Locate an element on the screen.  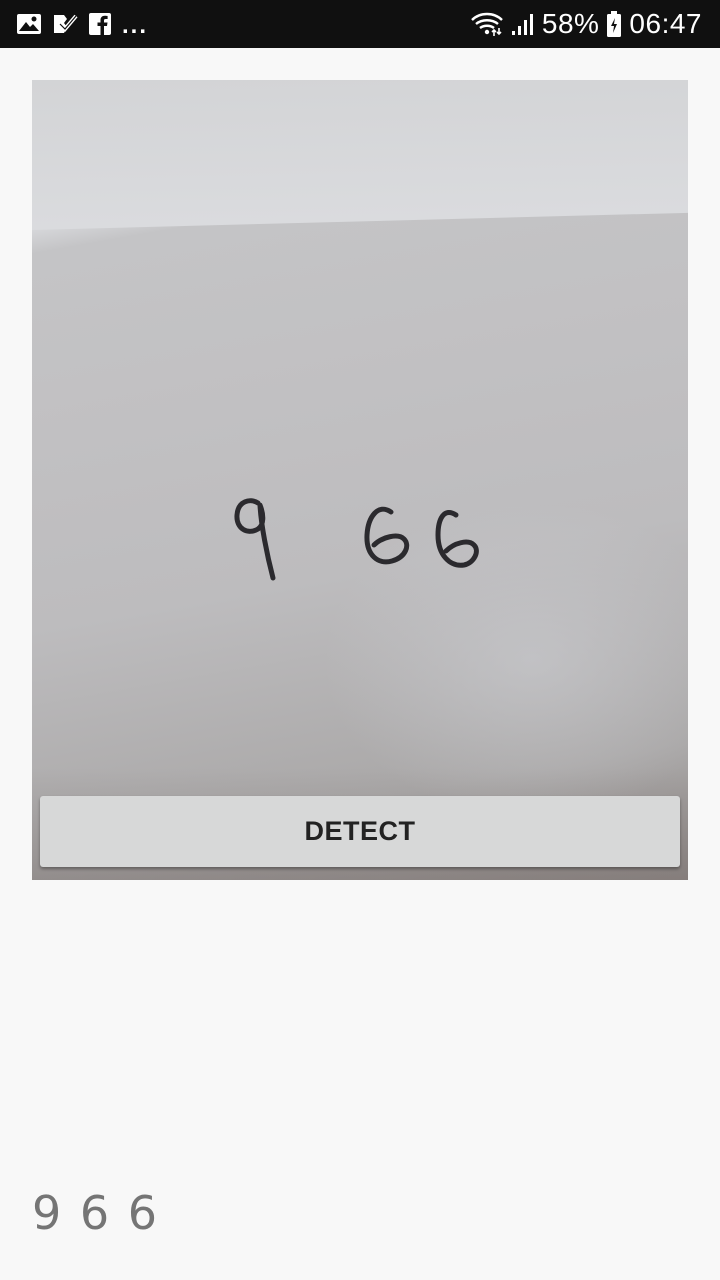
signal-icon is located at coordinates (523, 24).